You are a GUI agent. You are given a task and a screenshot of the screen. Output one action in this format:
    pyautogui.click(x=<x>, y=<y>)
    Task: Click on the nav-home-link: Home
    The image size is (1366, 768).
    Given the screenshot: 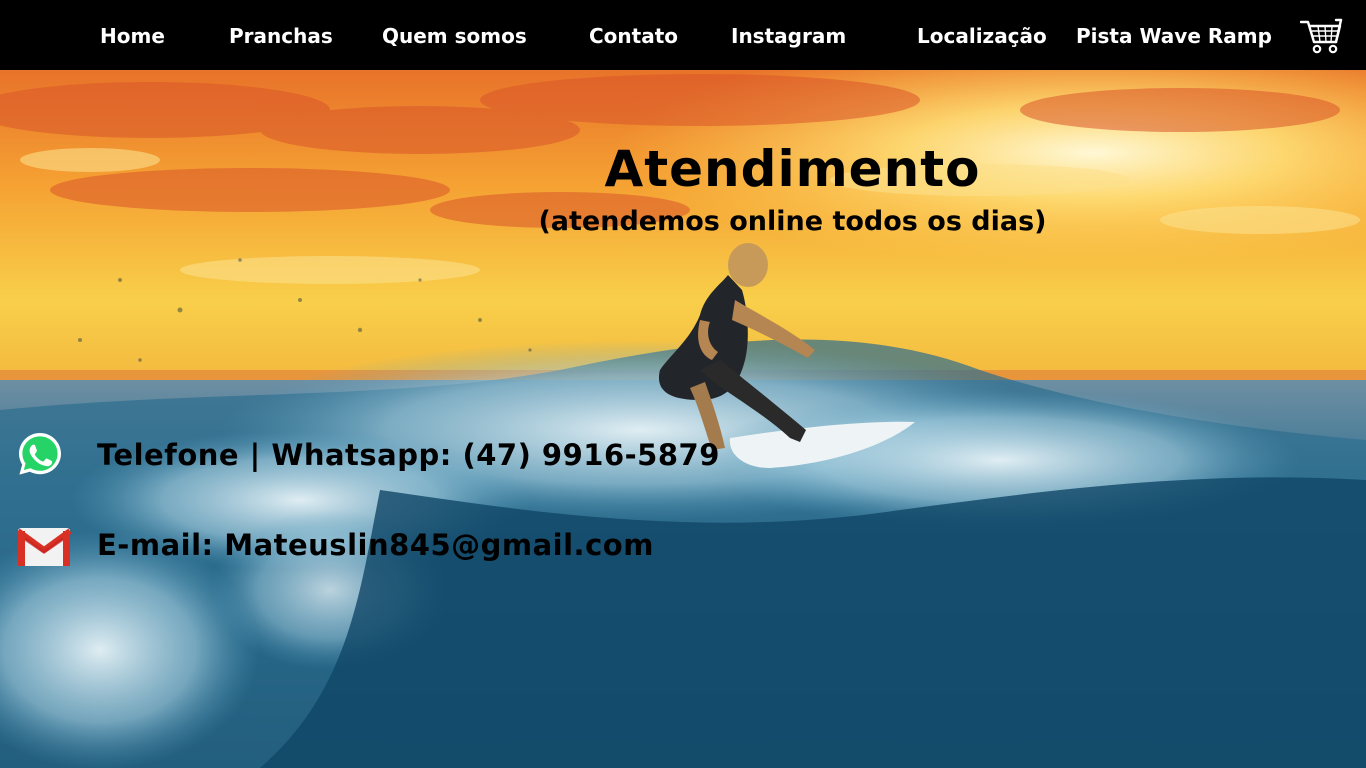 What is the action you would take?
    pyautogui.click(x=132, y=36)
    